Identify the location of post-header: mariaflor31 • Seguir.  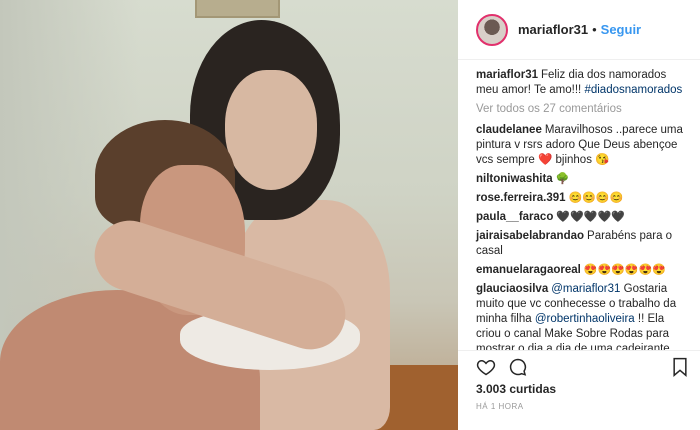
(579, 30).